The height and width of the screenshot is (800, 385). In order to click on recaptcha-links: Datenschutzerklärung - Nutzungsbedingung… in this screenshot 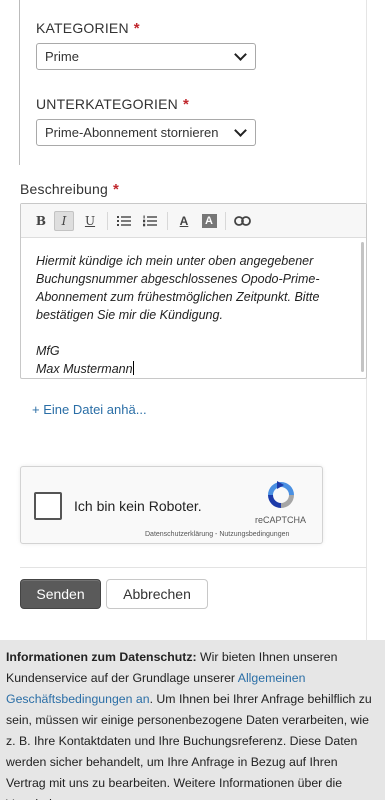, I will do `click(217, 534)`.